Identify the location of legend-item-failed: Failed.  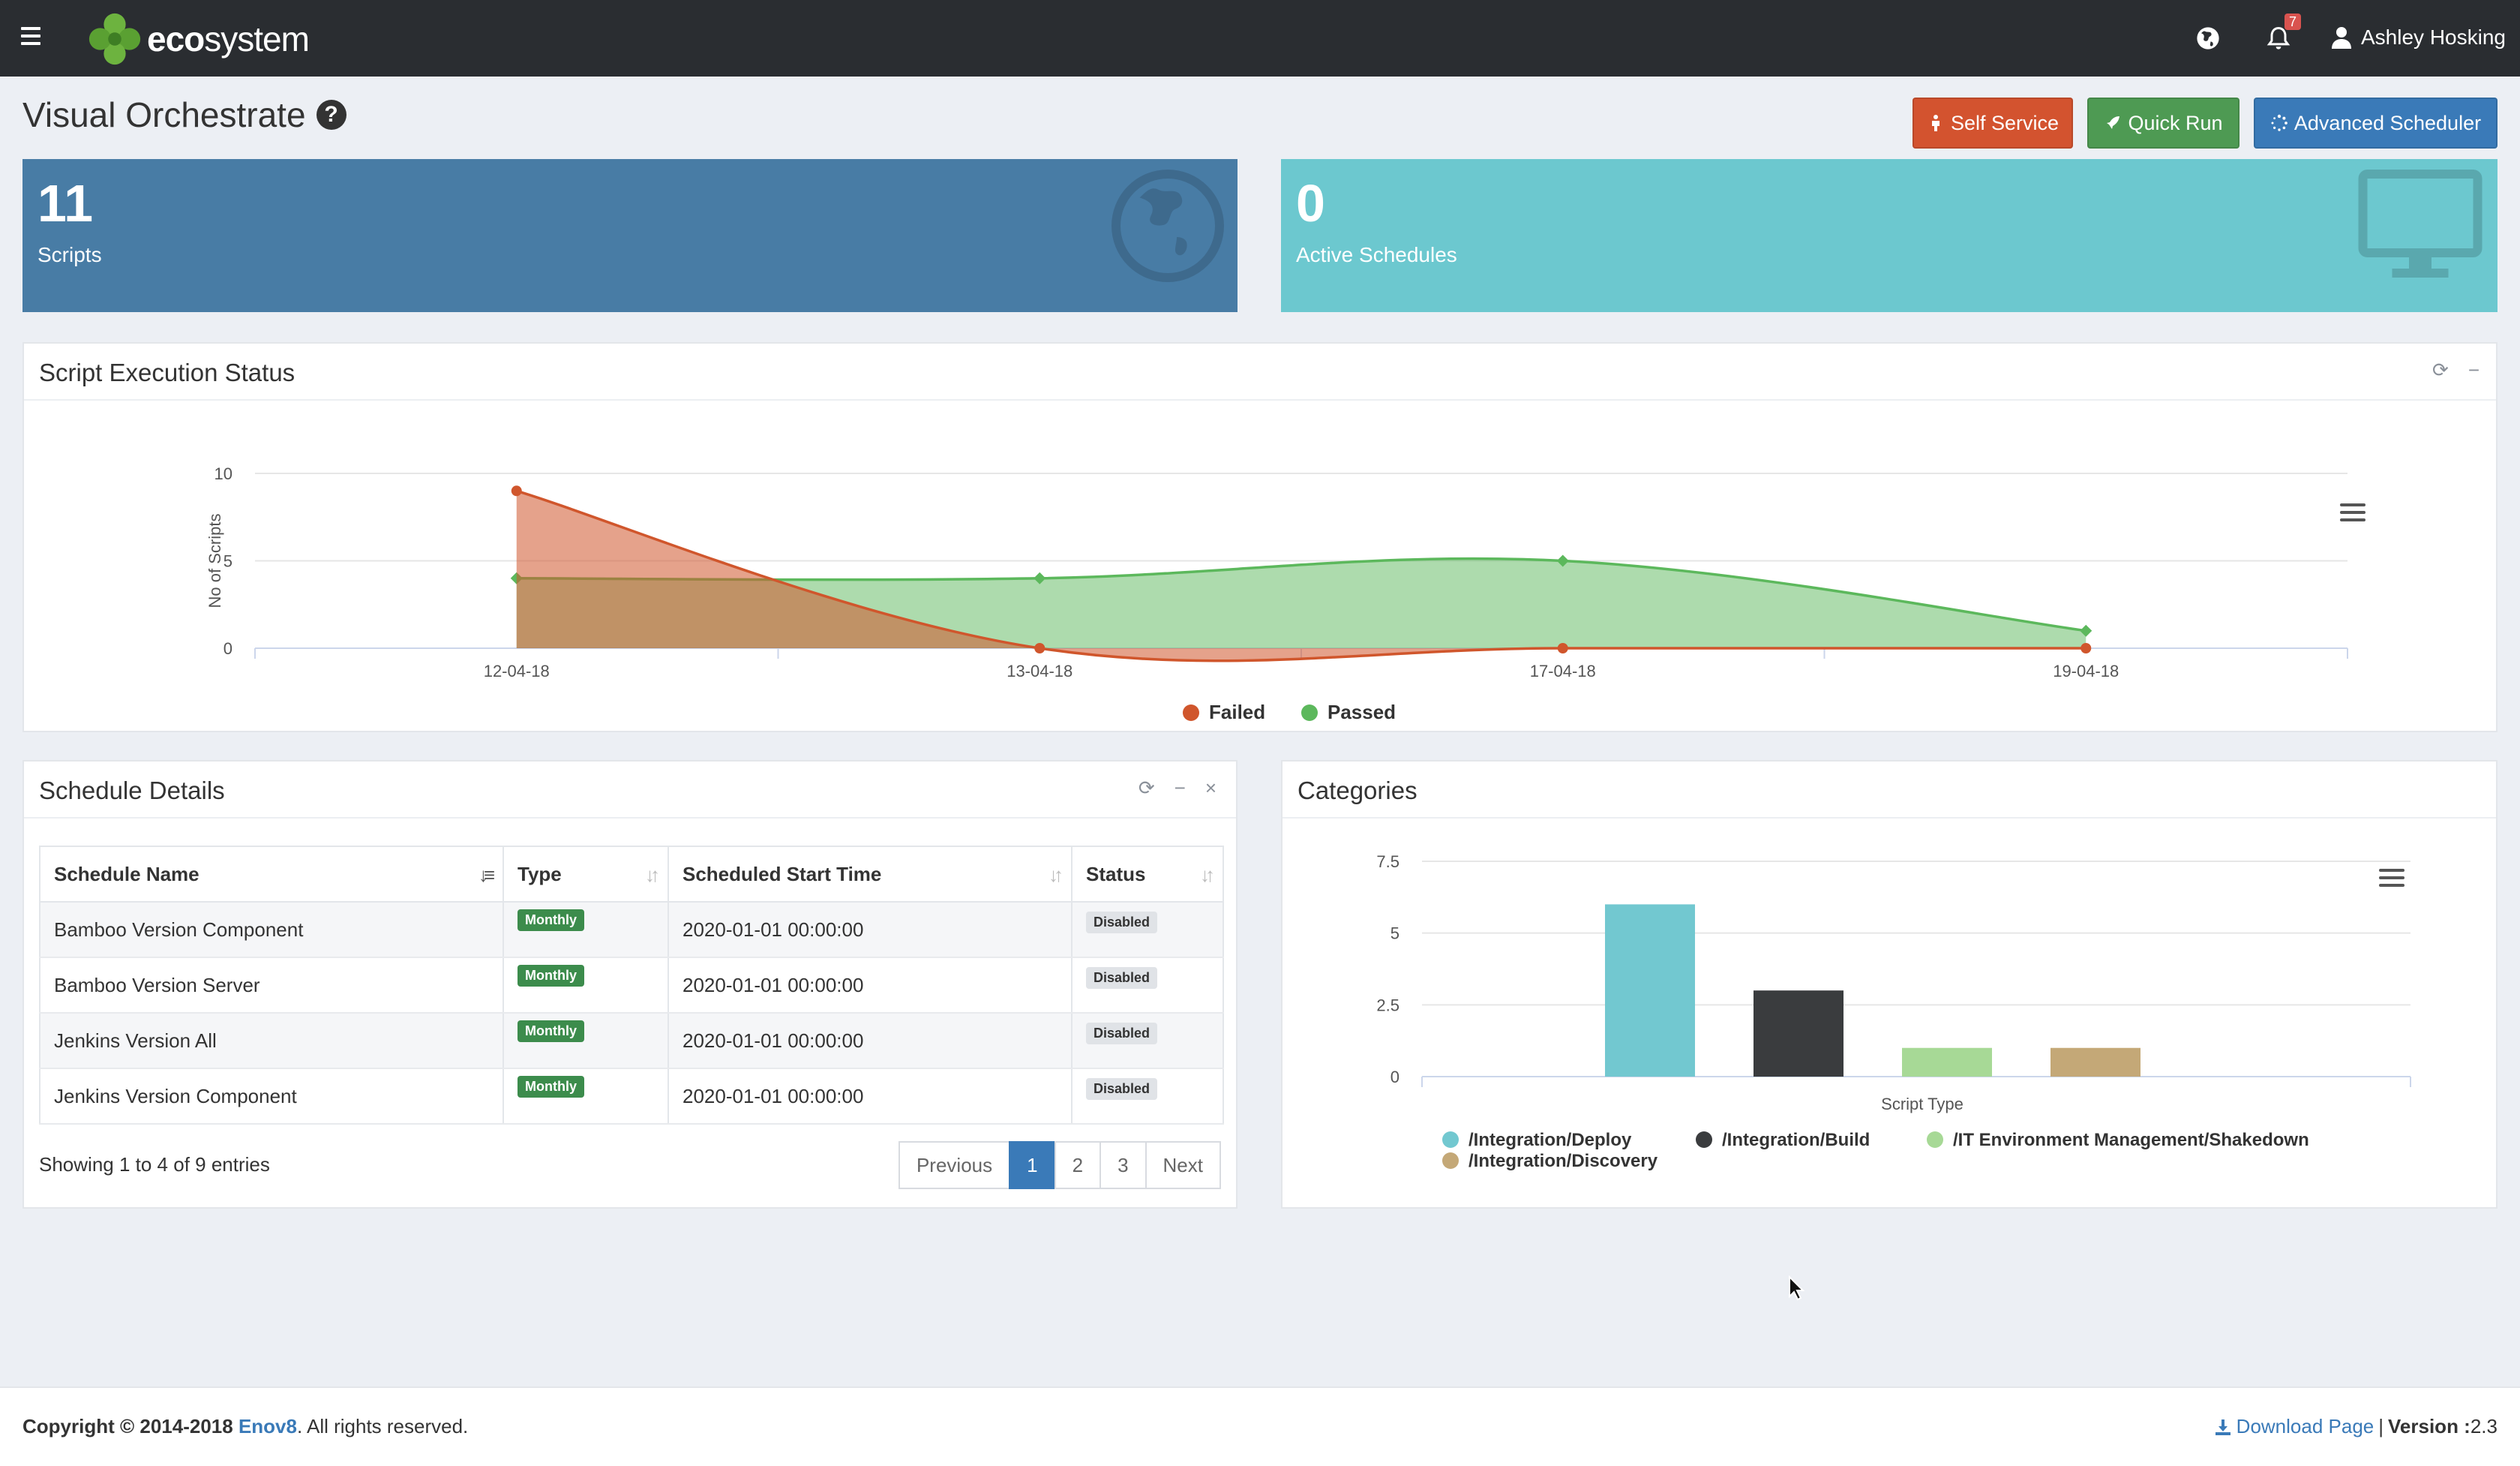
(1224, 712).